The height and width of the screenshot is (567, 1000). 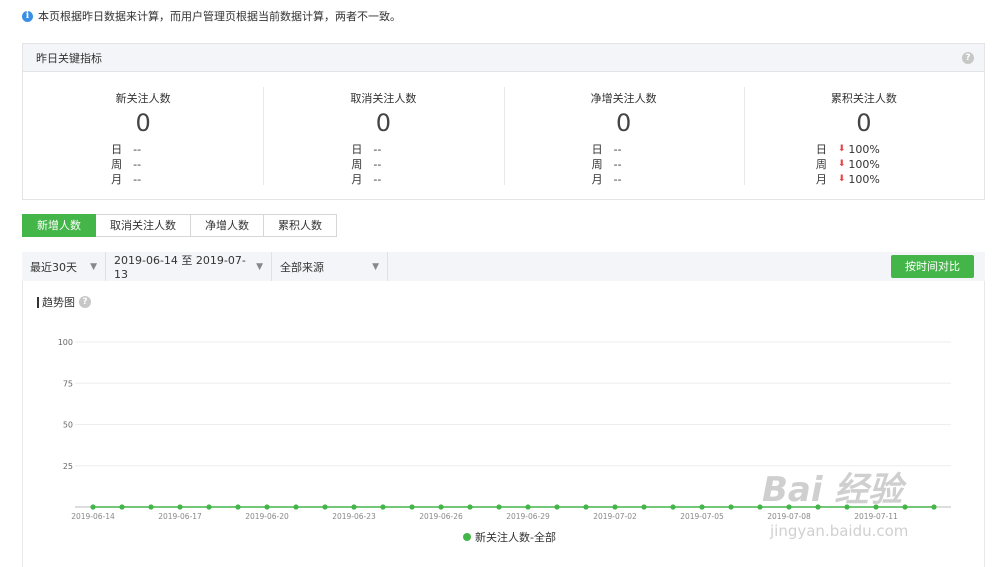 I want to click on date-range-value: 2019-06-14 至 2019-07-13, so click(x=180, y=267).